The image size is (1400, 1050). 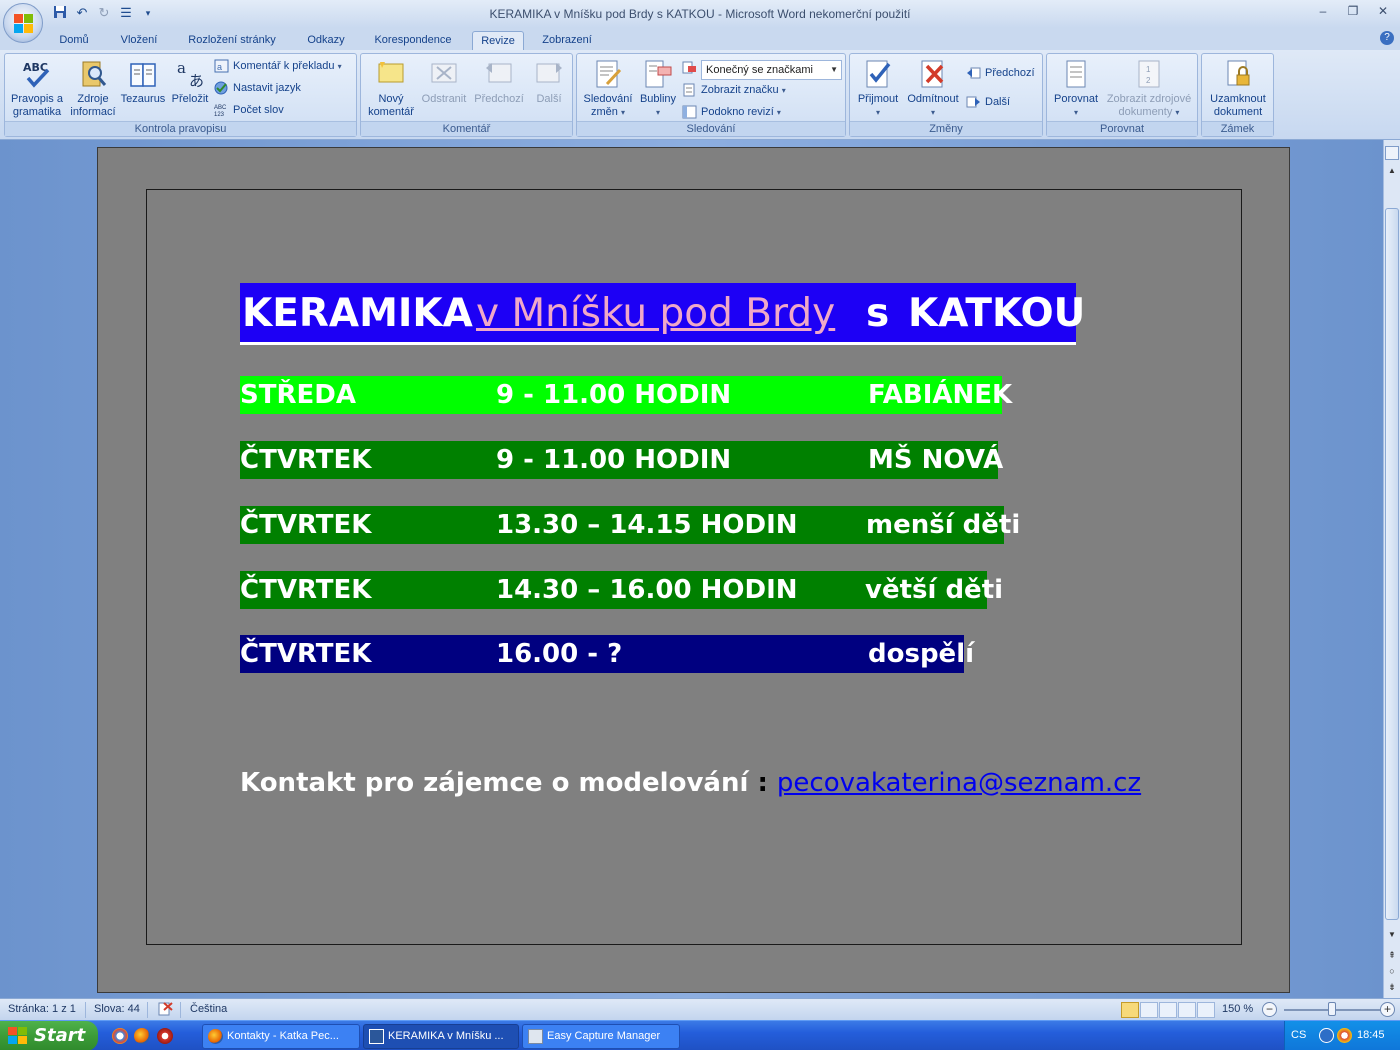 What do you see at coordinates (444, 73) in the screenshot?
I see `delete-comment-icon` at bounding box center [444, 73].